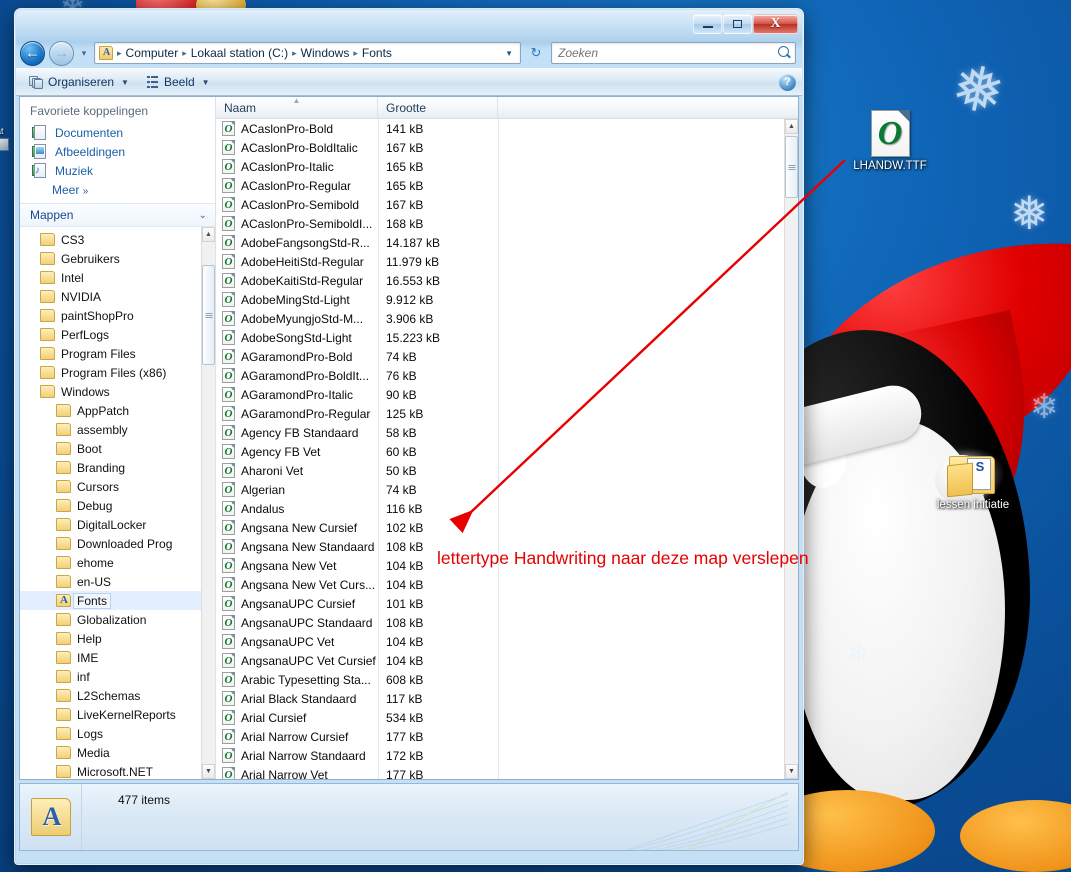  What do you see at coordinates (117, 151) in the screenshot?
I see `favorite-item-afbeeldingen: Afbeeldingen` at bounding box center [117, 151].